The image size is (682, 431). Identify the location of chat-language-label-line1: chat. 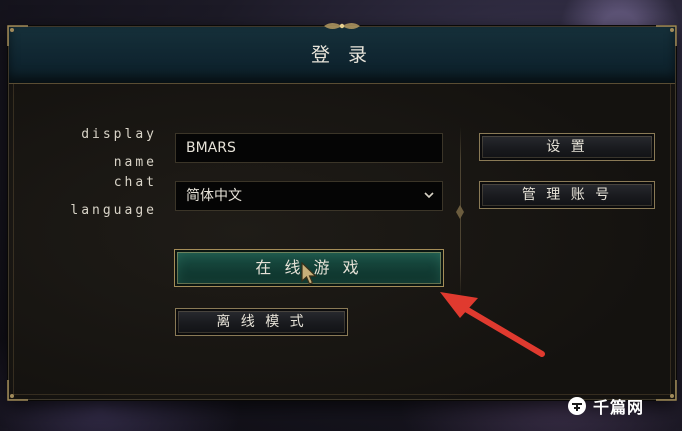
(135, 182).